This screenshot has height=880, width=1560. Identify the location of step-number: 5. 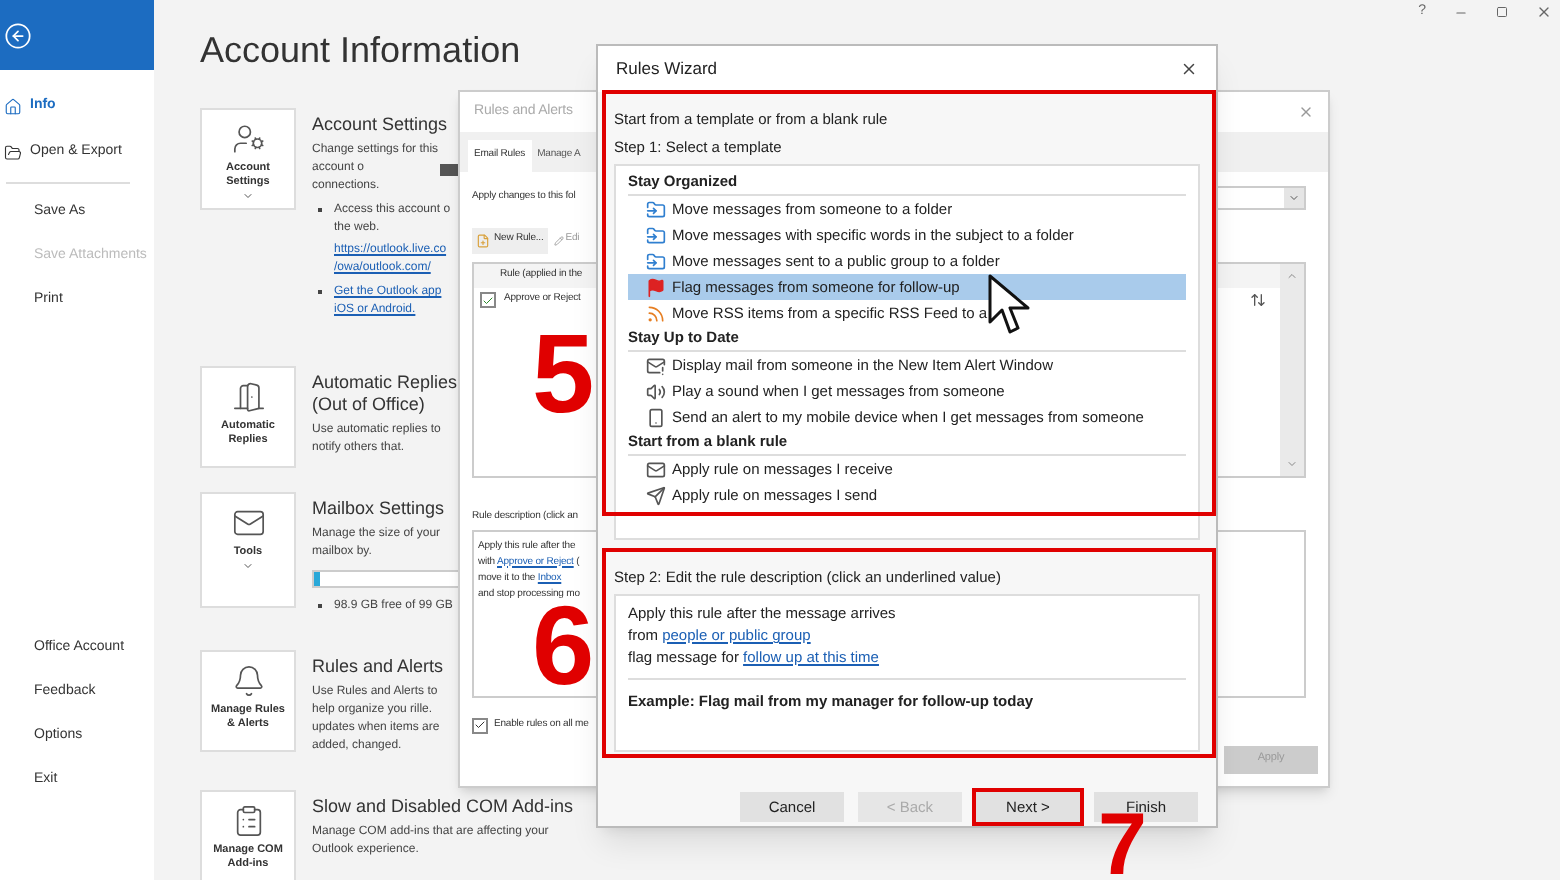
(563, 374).